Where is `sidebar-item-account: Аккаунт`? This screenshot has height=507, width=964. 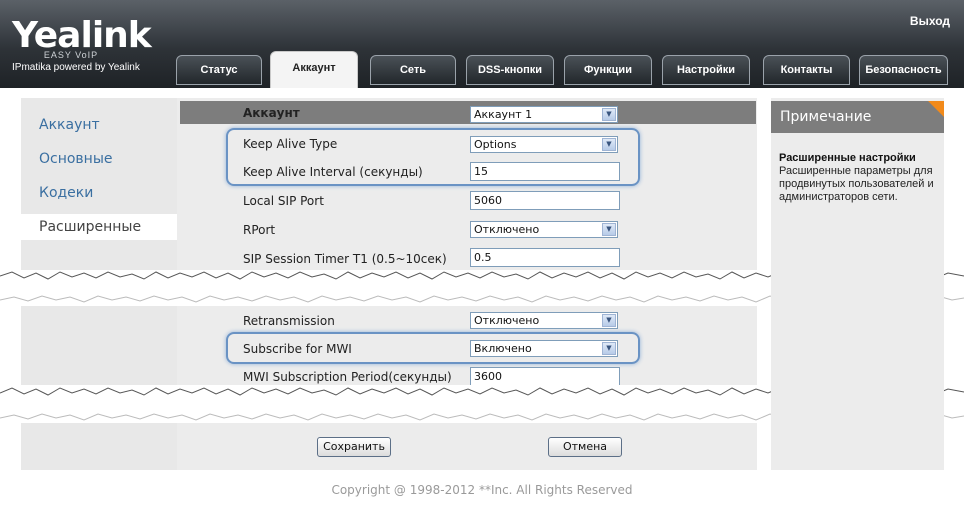
sidebar-item-account: Аккаунт is located at coordinates (99, 125).